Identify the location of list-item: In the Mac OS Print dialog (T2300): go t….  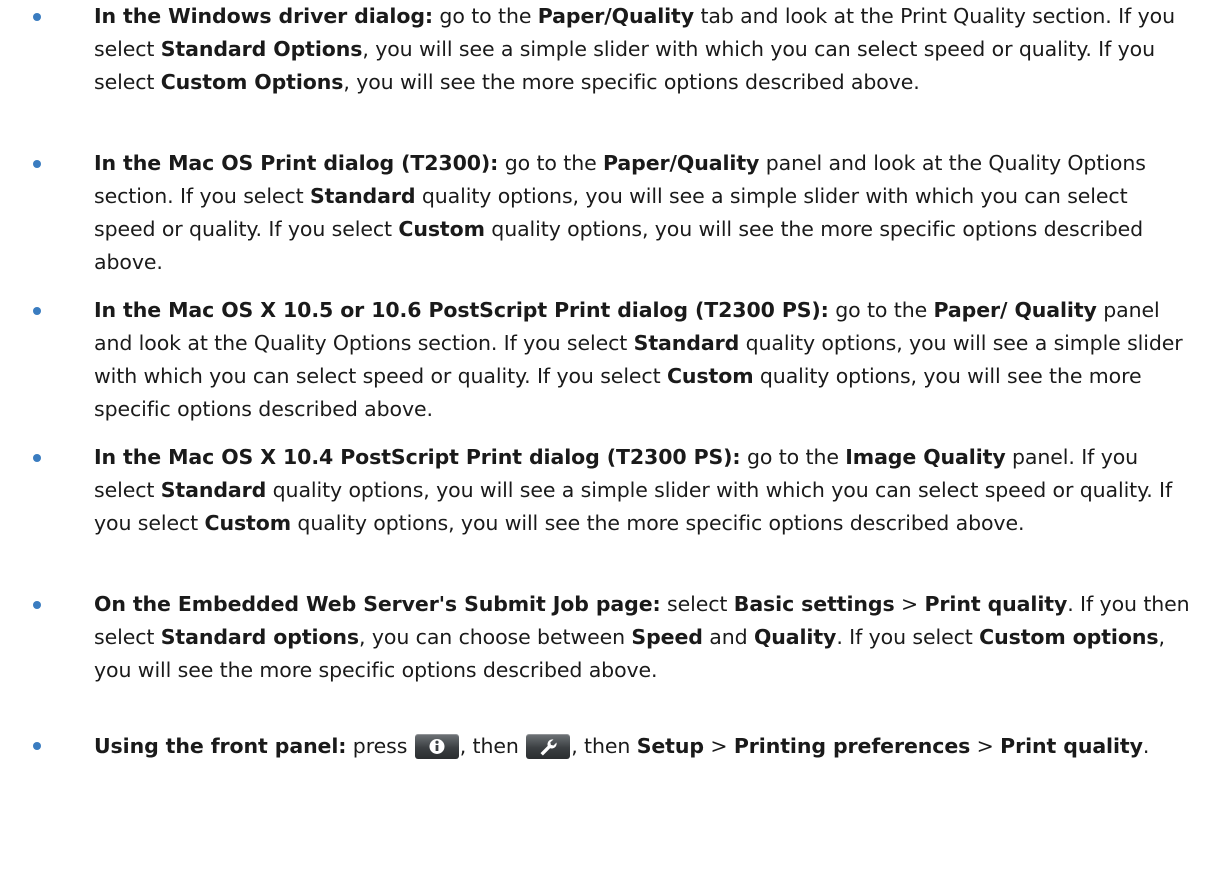
(613, 213).